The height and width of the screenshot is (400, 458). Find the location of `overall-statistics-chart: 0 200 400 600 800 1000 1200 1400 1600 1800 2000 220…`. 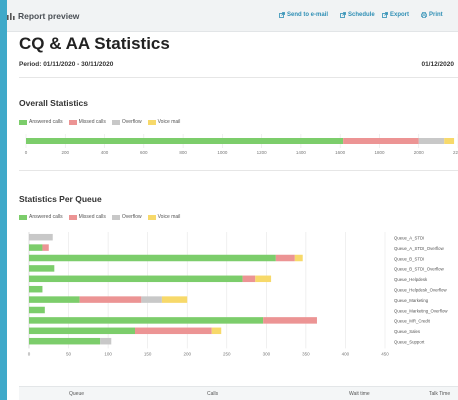

overall-statistics-chart: 0 200 400 600 800 1000 1200 1400 1600 1800 2000 220… is located at coordinates (241, 144).